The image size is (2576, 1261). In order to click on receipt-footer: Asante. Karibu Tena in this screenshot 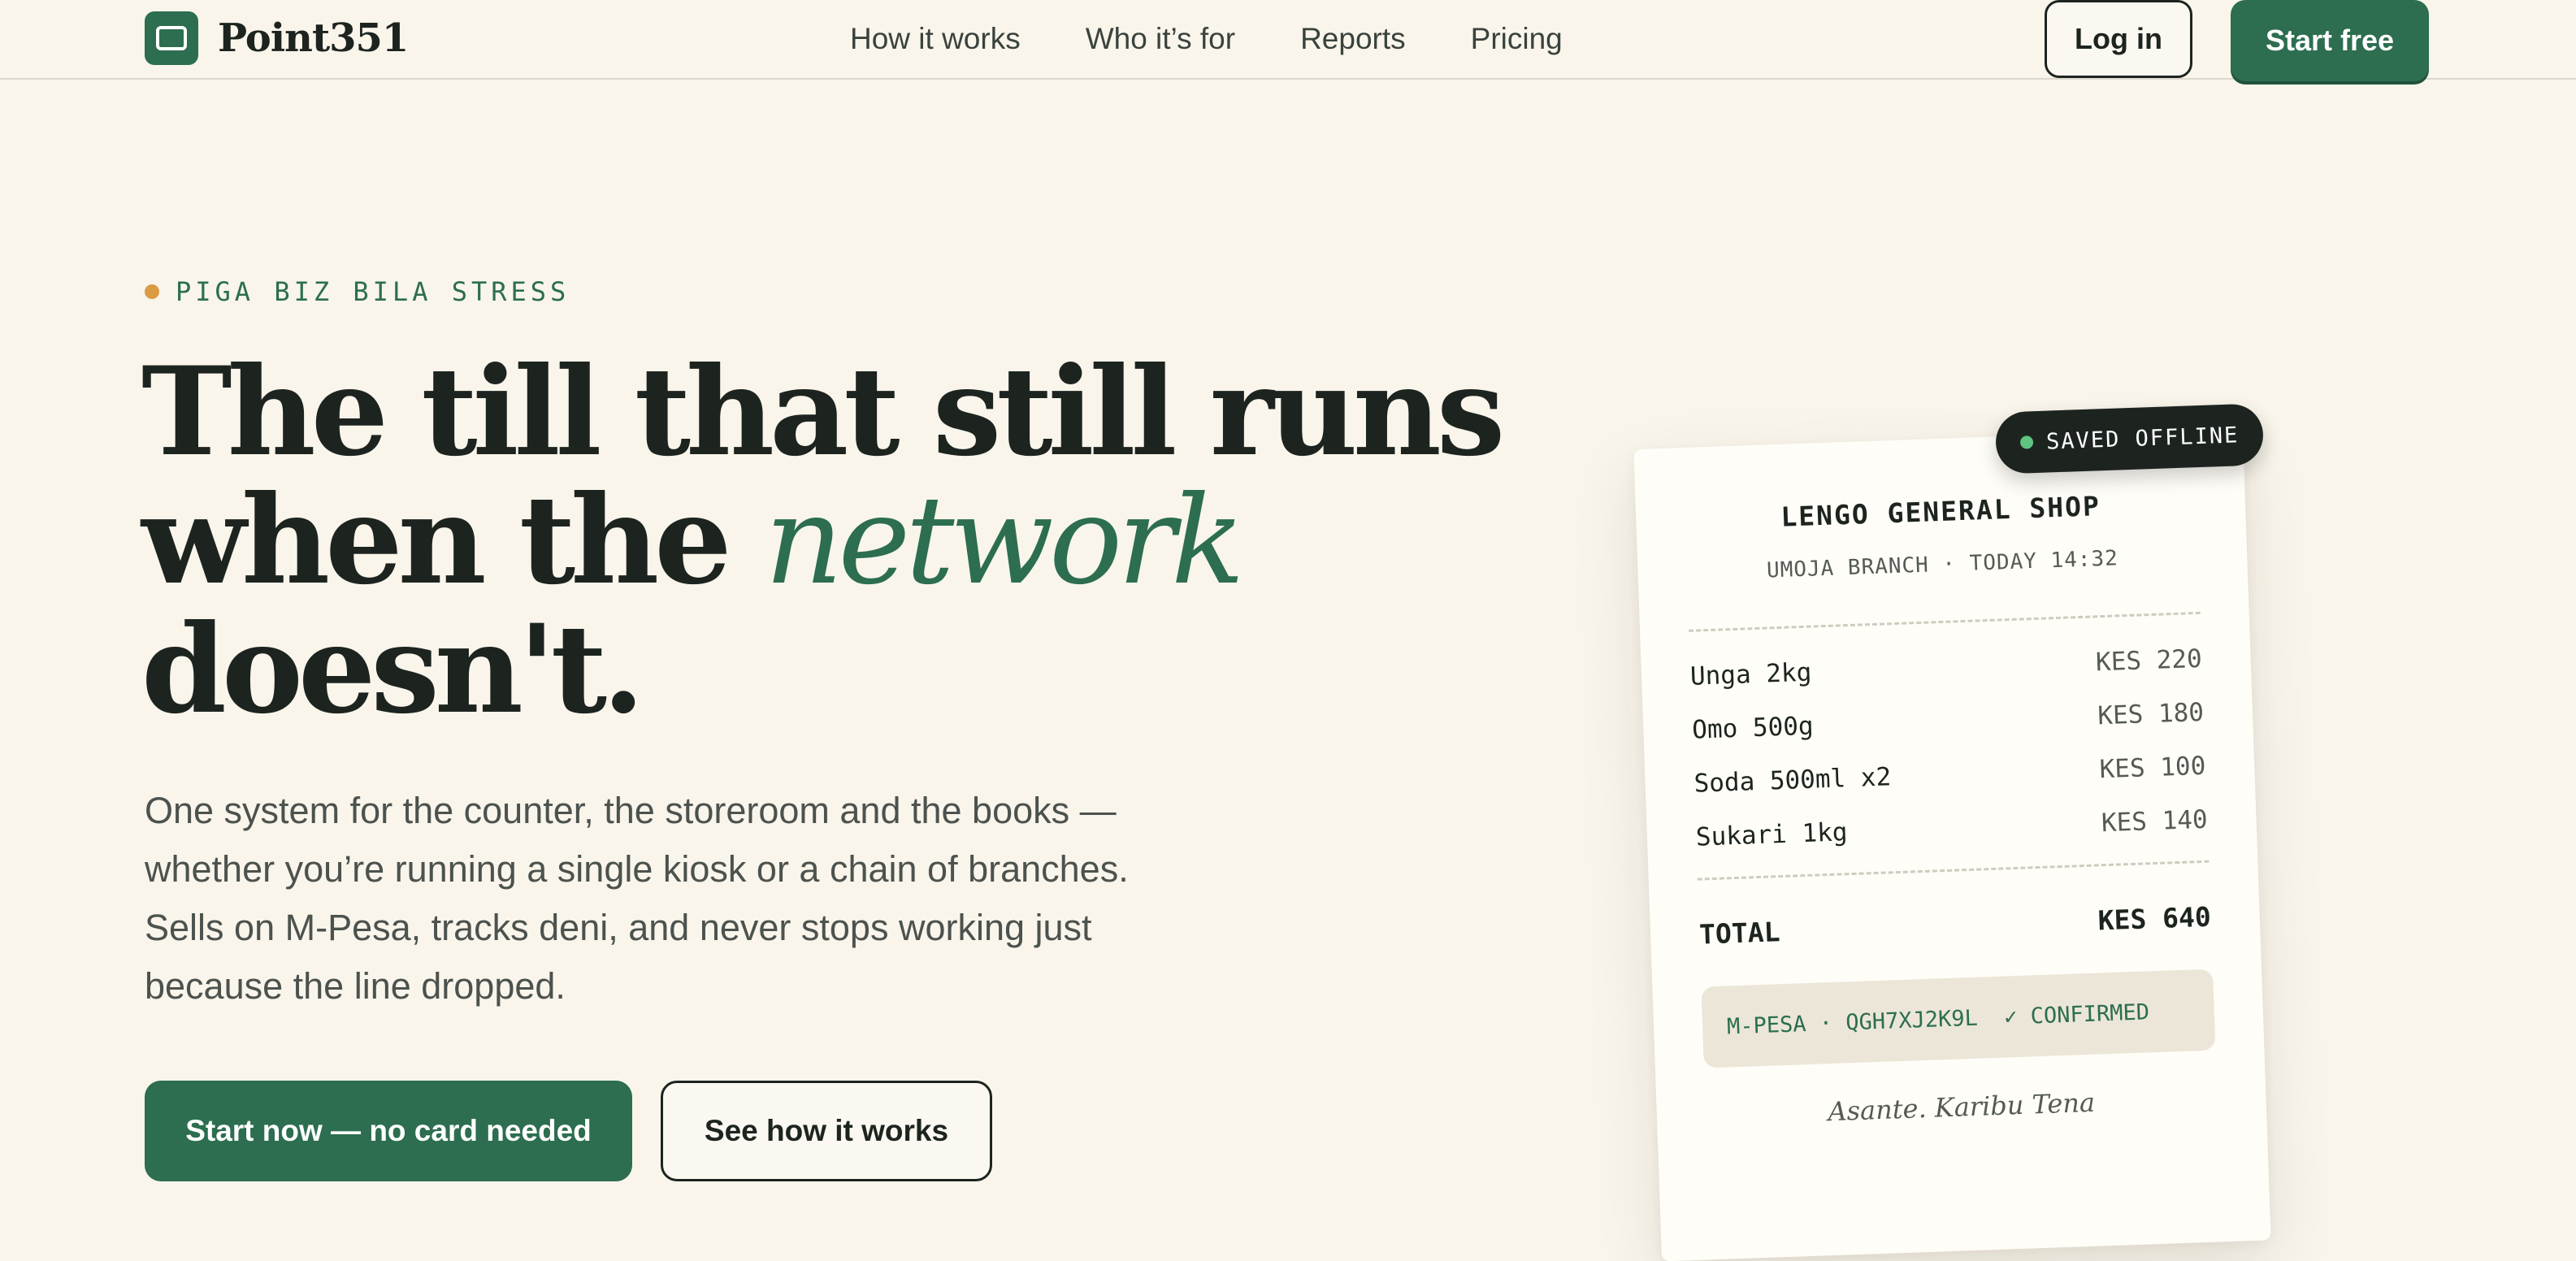, I will do `click(1962, 1107)`.